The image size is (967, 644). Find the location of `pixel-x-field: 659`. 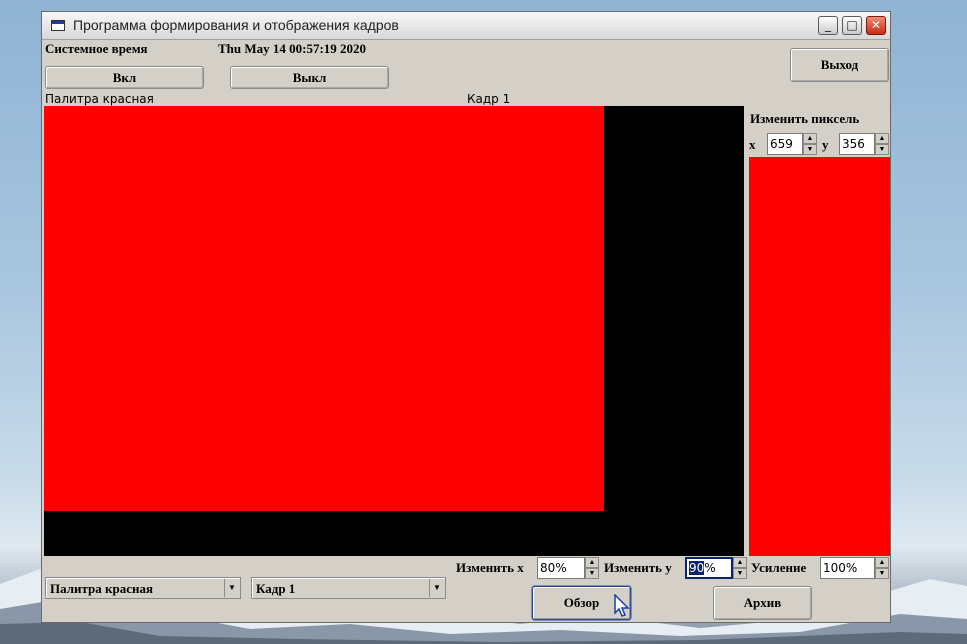

pixel-x-field: 659 is located at coordinates (785, 144).